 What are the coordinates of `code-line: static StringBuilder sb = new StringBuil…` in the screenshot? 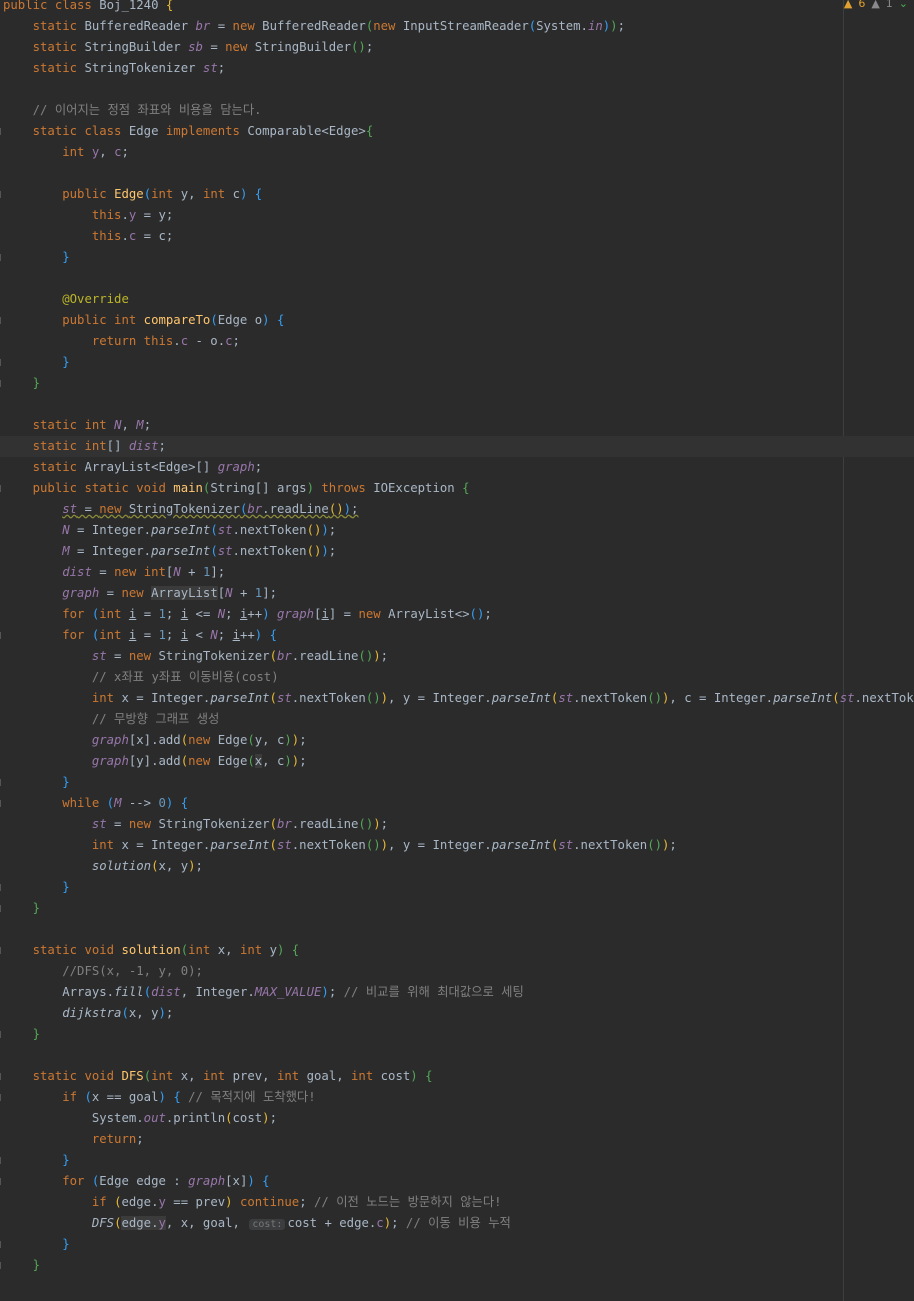 It's located at (203, 47).